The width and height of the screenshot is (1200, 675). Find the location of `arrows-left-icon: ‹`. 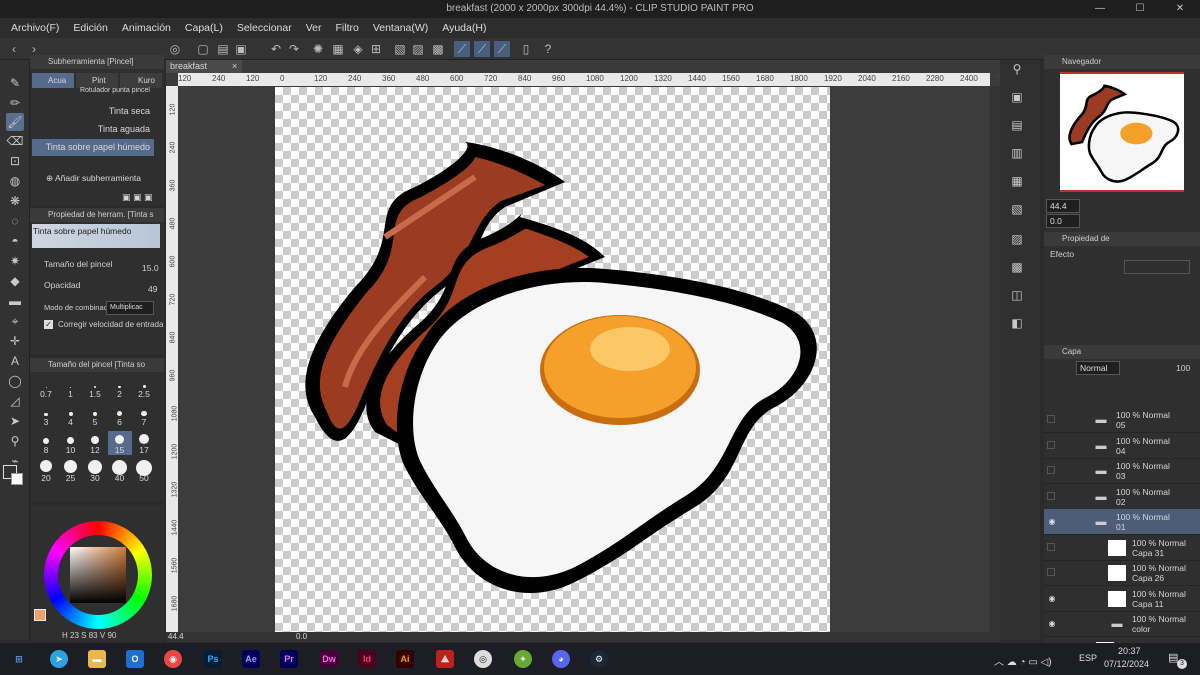

arrows-left-icon: ‹ is located at coordinates (14, 49).